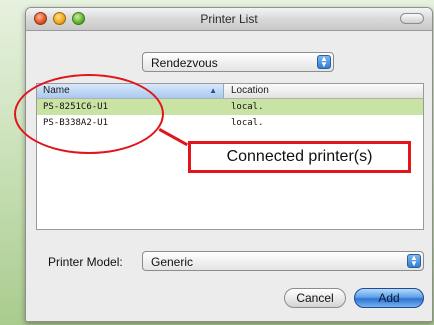 Image resolution: width=434 pixels, height=325 pixels. I want to click on window-title: Printer List, so click(229, 19).